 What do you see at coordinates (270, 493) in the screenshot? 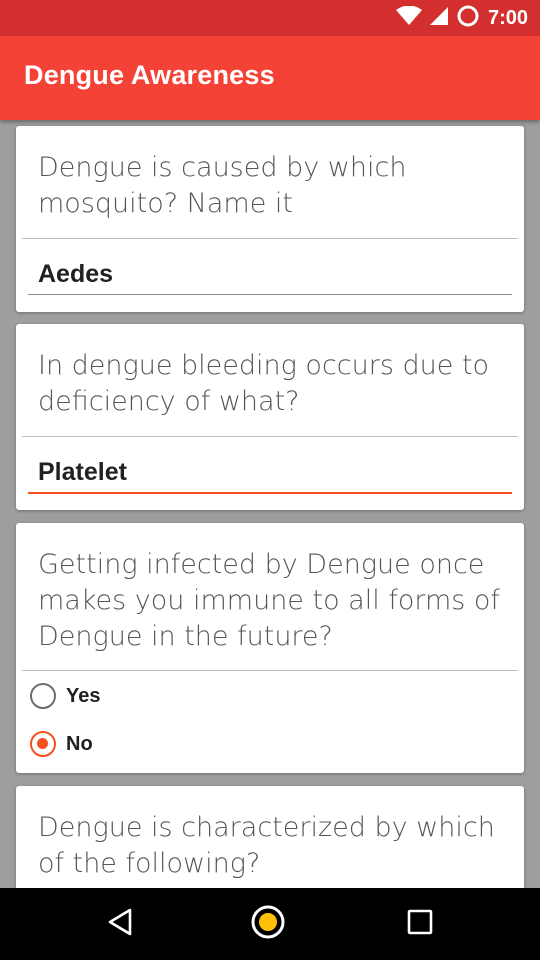
I see `answer-underline-2-focused` at bounding box center [270, 493].